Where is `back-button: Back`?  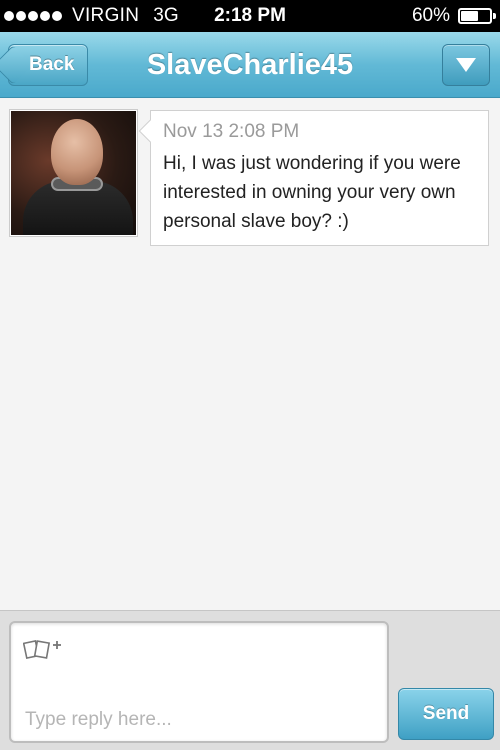
back-button: Back is located at coordinates (44, 65).